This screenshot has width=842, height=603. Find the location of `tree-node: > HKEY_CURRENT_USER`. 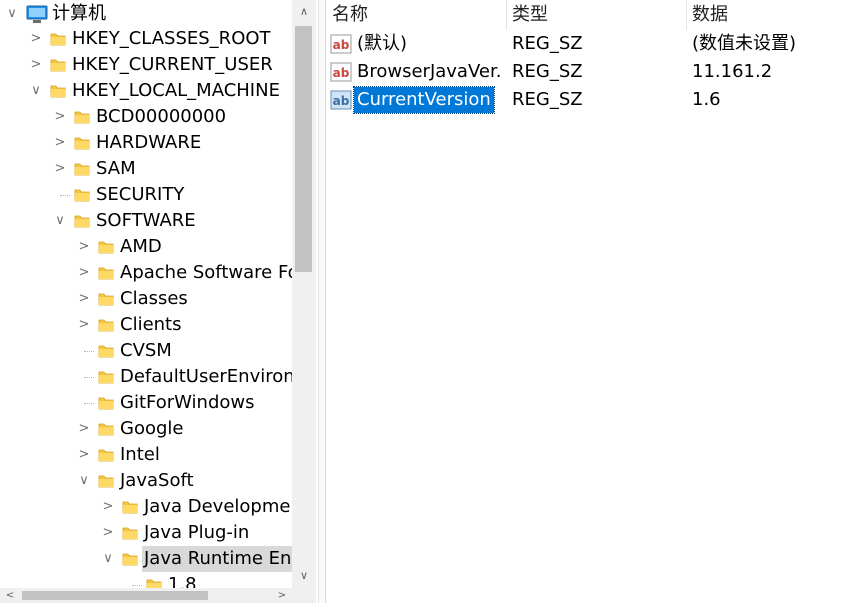

tree-node: > HKEY_CURRENT_USER is located at coordinates (146, 65).